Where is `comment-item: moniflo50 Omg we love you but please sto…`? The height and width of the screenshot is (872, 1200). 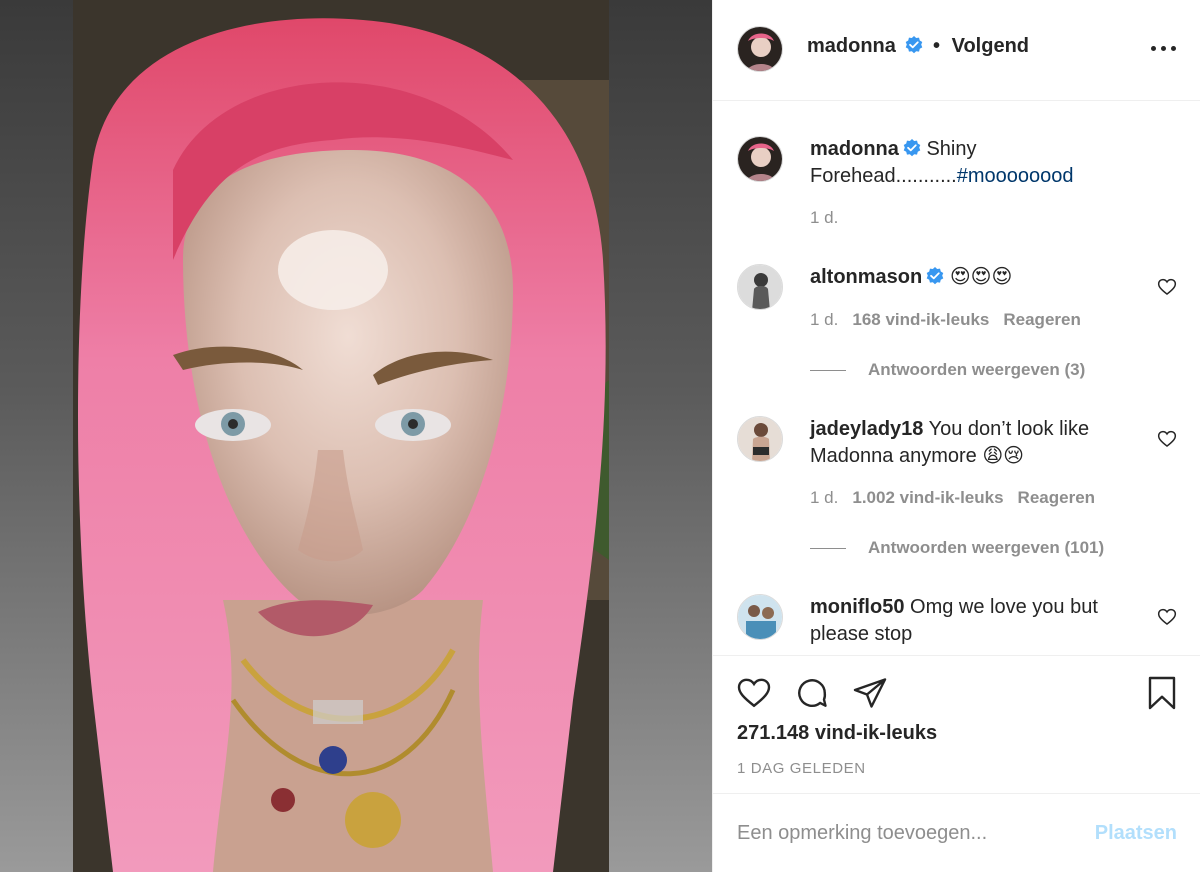 comment-item: moniflo50 Omg we love you but please sto… is located at coordinates (957, 623).